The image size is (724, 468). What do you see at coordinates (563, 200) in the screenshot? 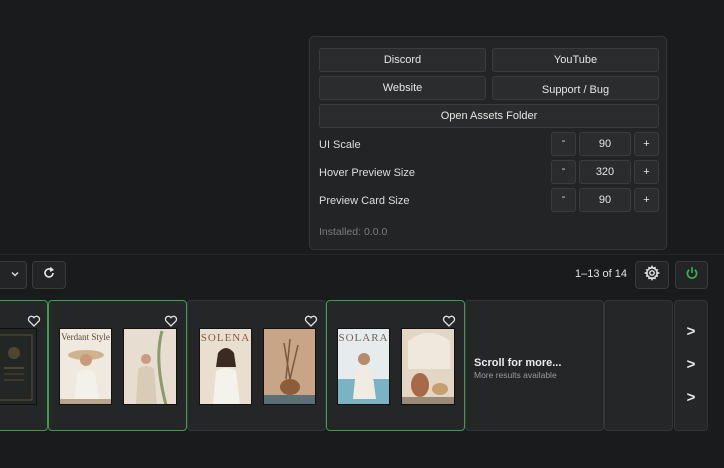
I see `preview-card-decrement-button: -` at bounding box center [563, 200].